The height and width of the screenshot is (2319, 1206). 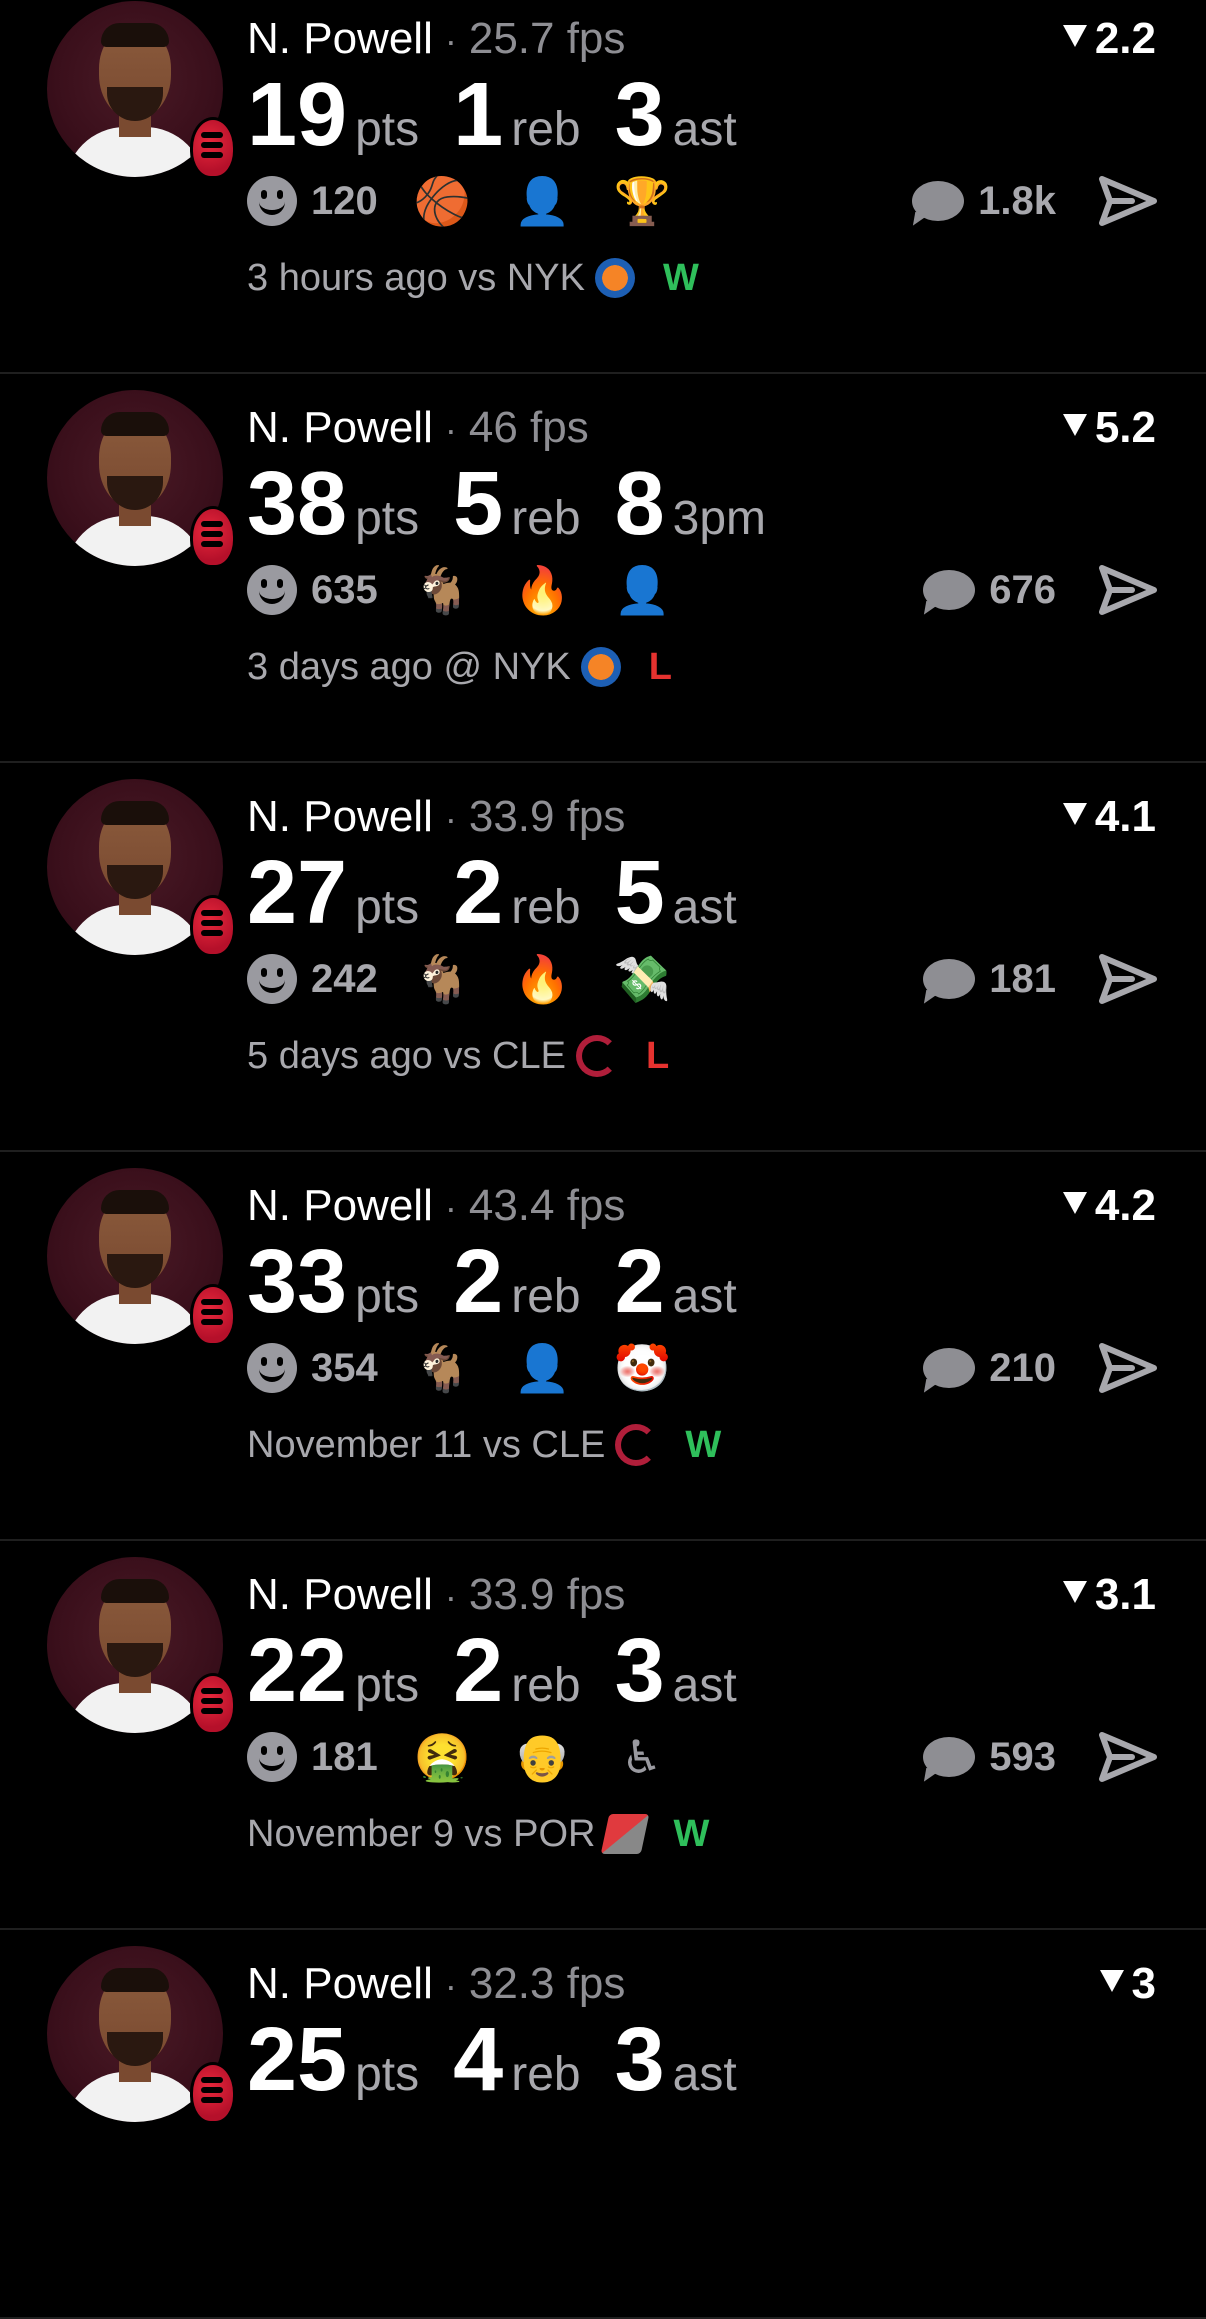 I want to click on reactions: 354 🐐 👤 🤡, so click(x=480, y=1368).